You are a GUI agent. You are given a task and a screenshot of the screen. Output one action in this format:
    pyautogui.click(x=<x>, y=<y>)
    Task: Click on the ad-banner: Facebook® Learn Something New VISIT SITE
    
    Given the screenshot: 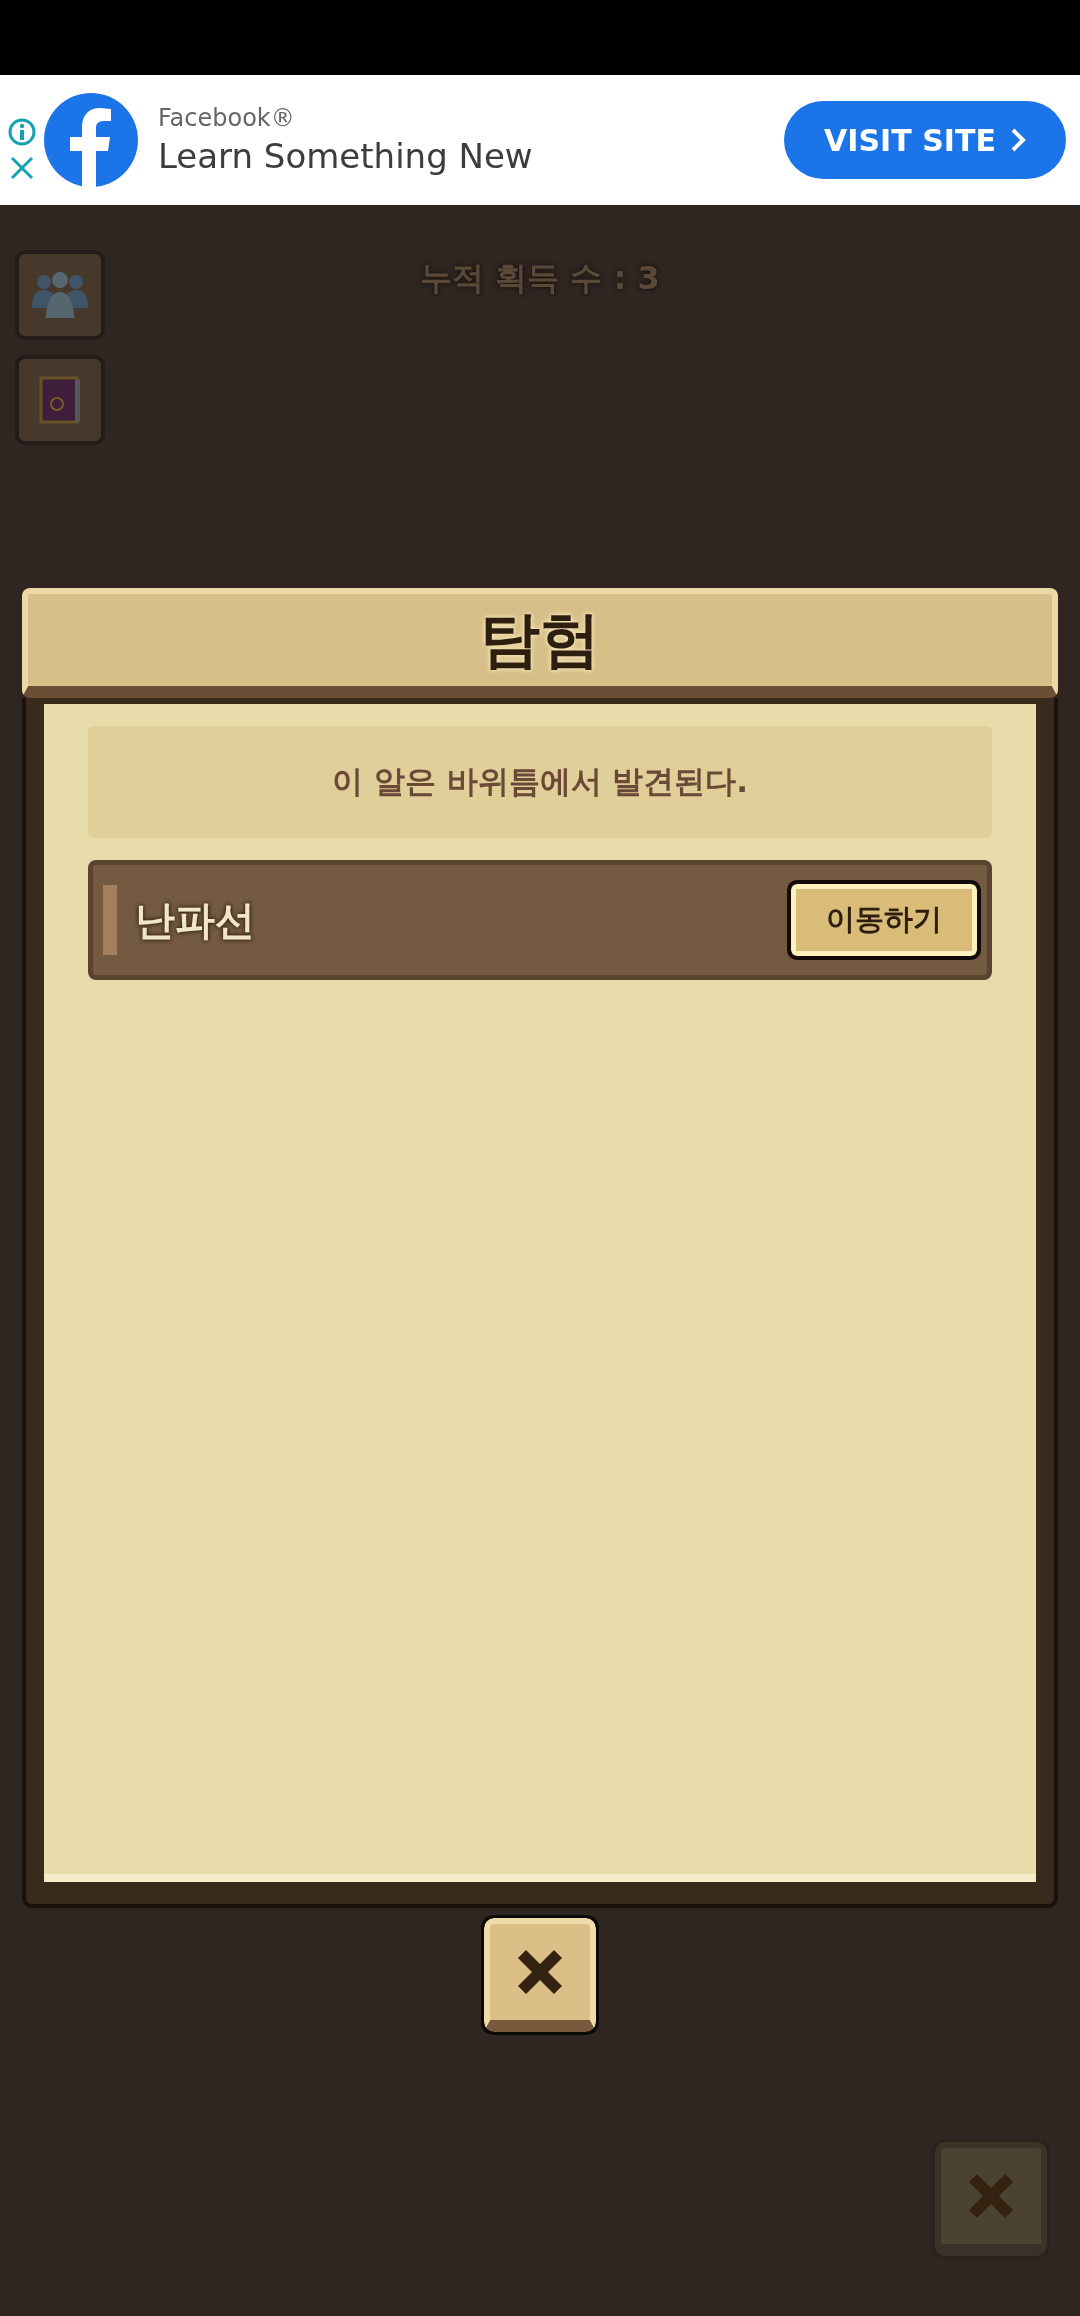 What is the action you would take?
    pyautogui.click(x=540, y=140)
    